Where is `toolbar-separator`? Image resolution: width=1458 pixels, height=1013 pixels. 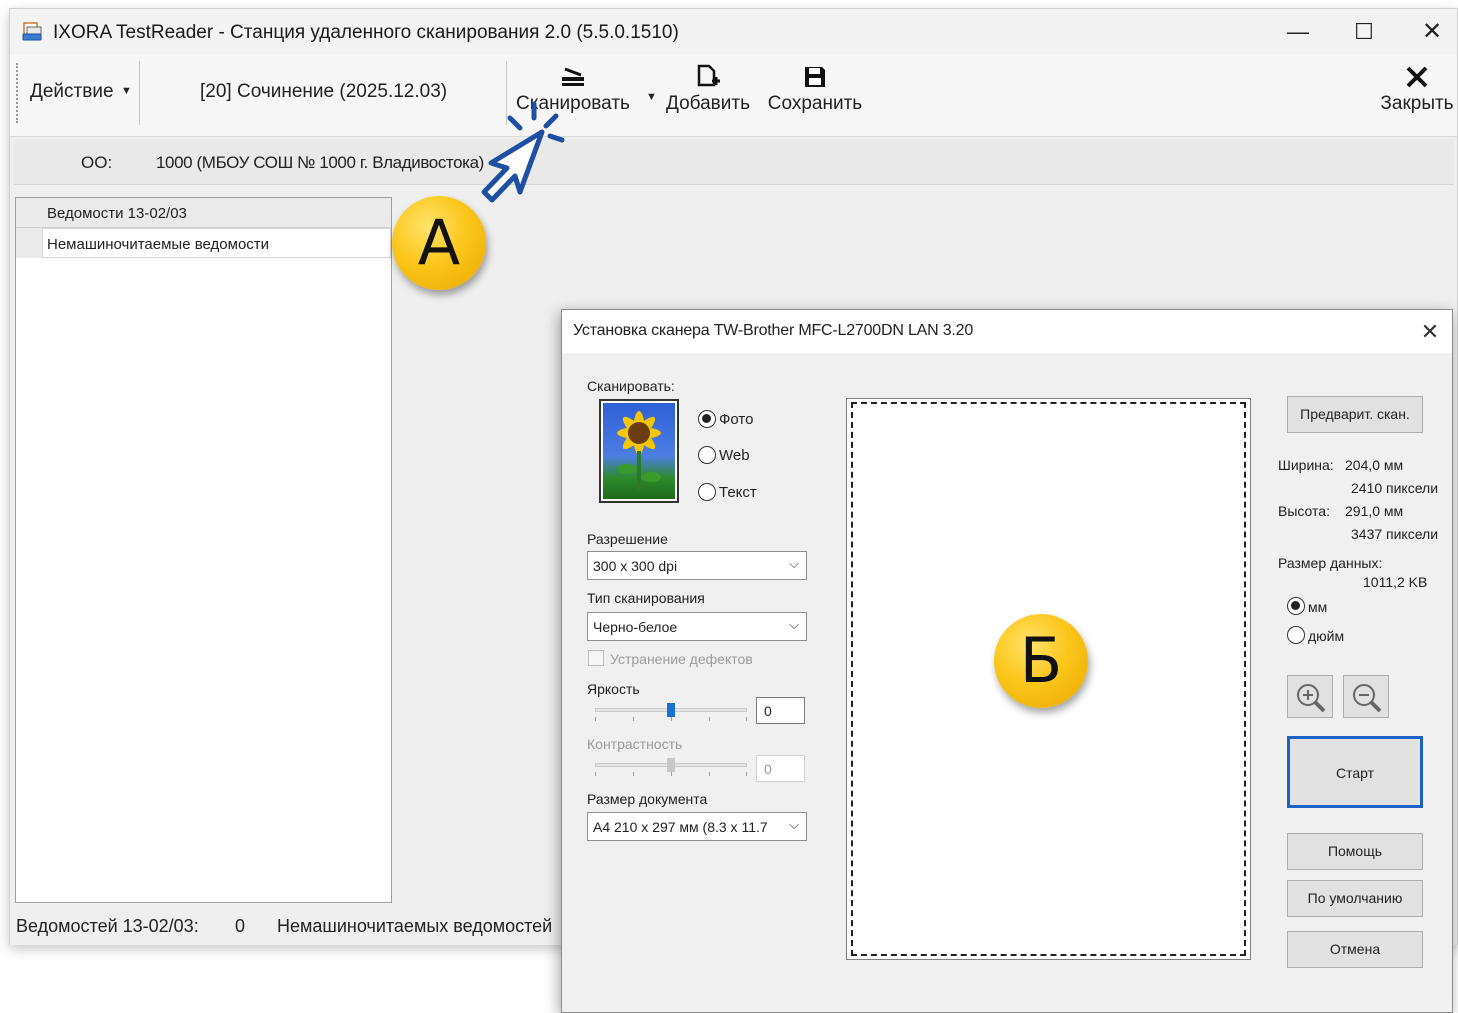 toolbar-separator is located at coordinates (139, 93).